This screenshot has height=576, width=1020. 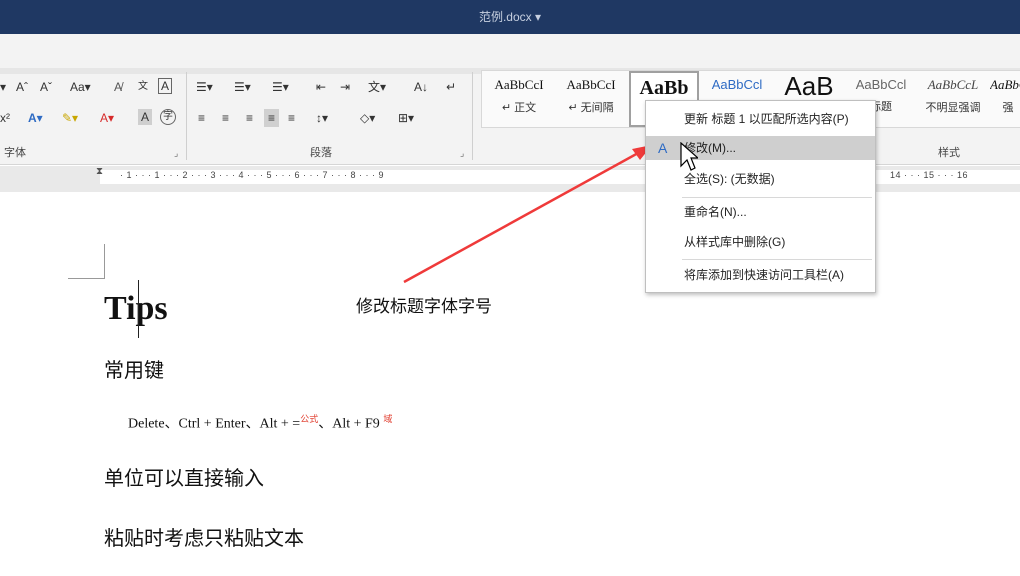 I want to click on menu-item-add-to-qat: 将库添加到快速访问工具栏(A), so click(x=760, y=275).